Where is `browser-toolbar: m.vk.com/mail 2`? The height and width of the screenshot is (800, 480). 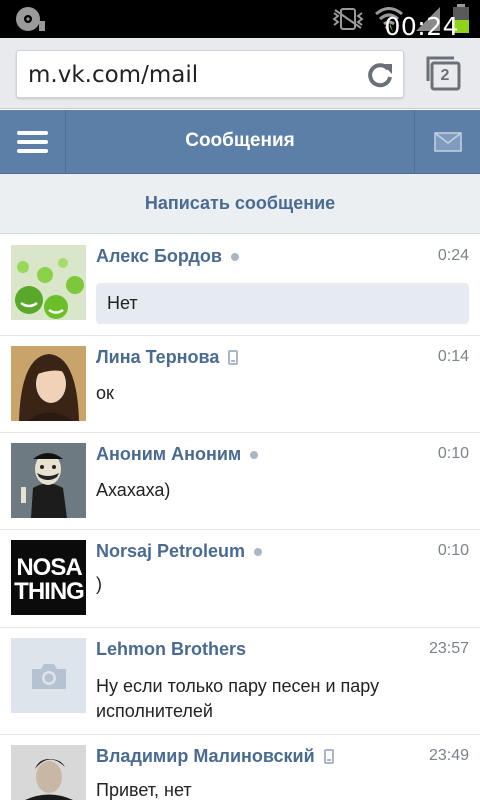
browser-toolbar: m.vk.com/mail 2 is located at coordinates (240, 73).